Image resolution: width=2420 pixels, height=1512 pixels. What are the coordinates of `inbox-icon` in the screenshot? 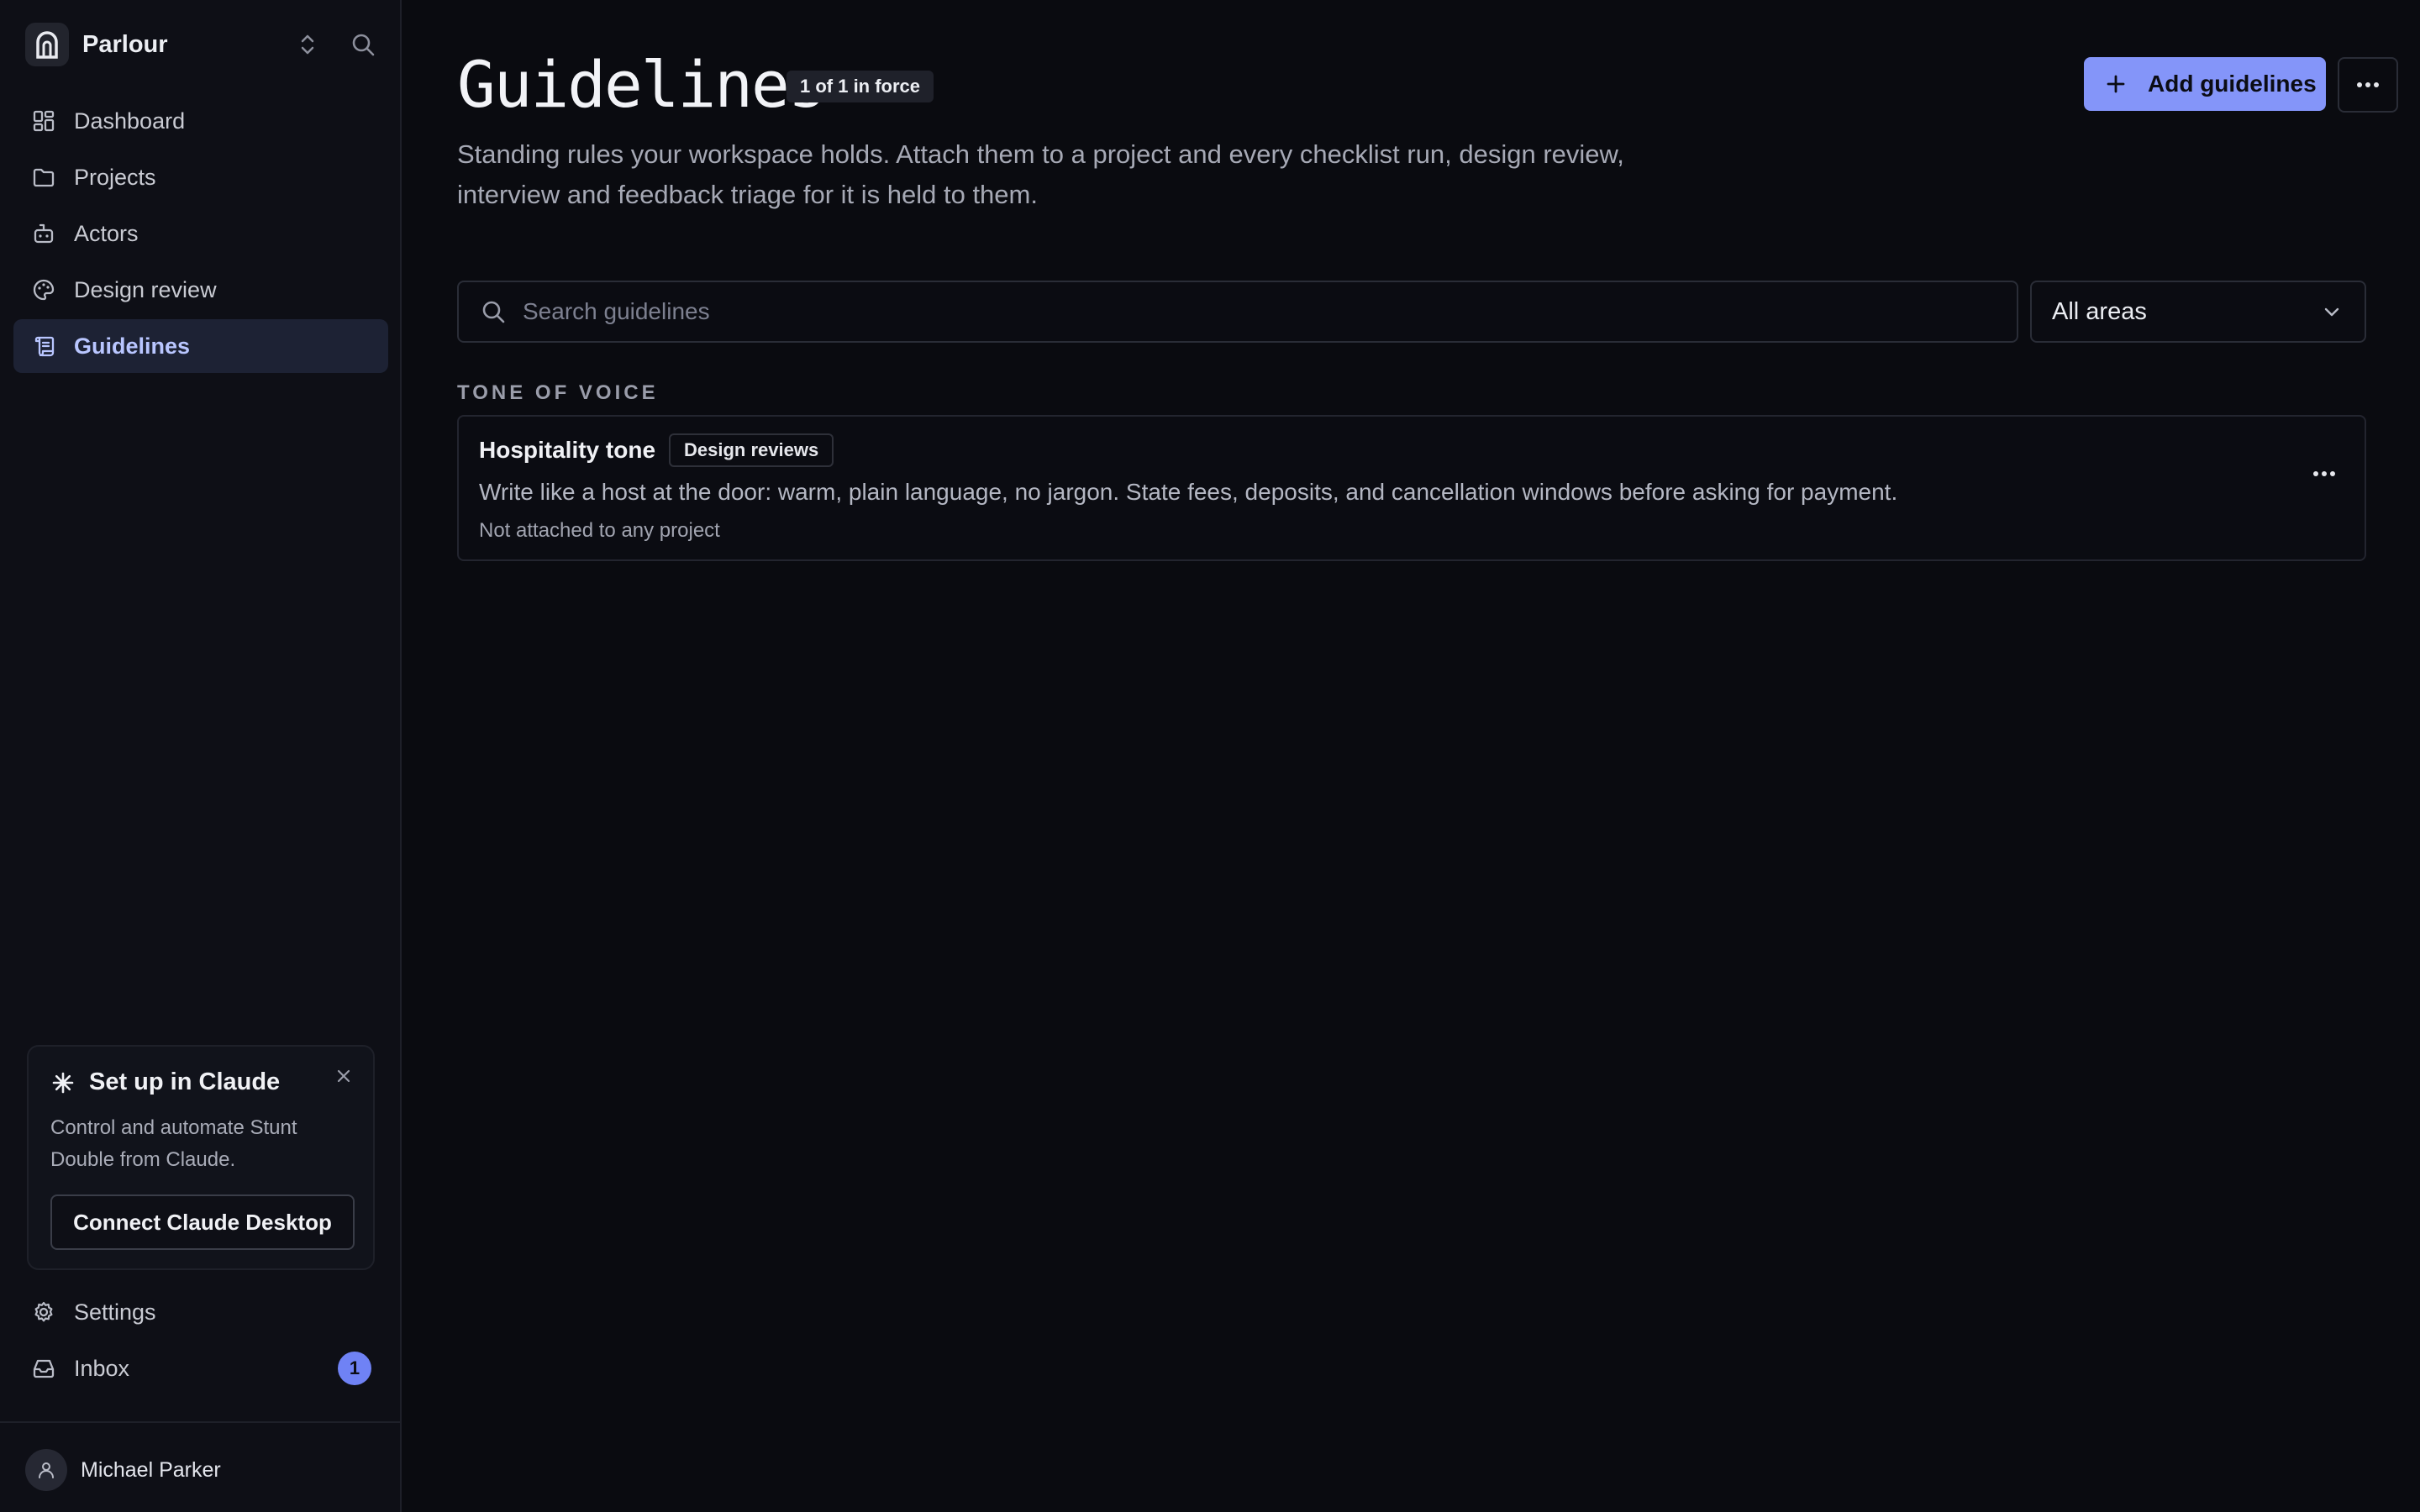 It's located at (43, 1368).